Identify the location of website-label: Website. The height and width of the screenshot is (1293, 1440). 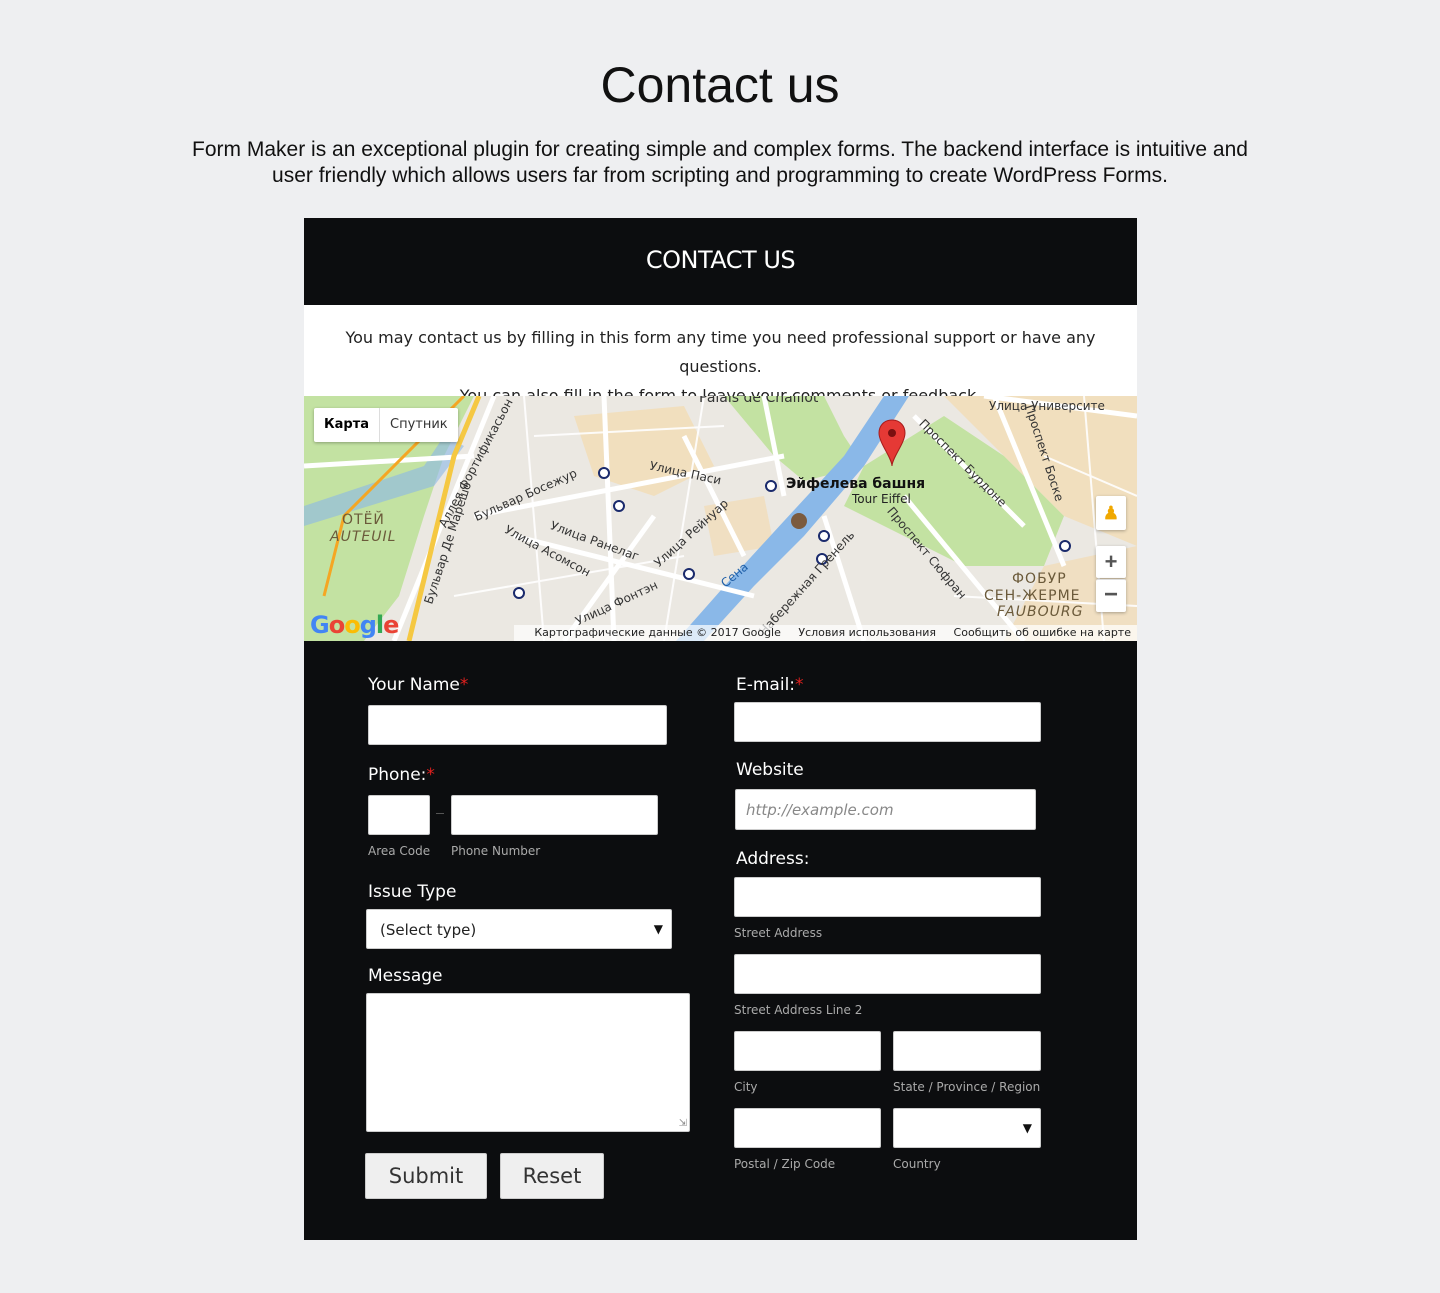
(770, 770).